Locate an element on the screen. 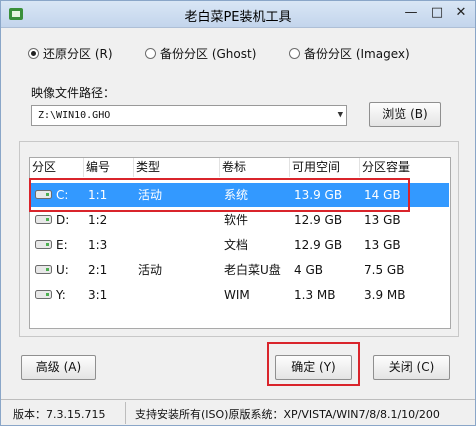 This screenshot has width=476, height=426. cell-label: WIM is located at coordinates (237, 295).